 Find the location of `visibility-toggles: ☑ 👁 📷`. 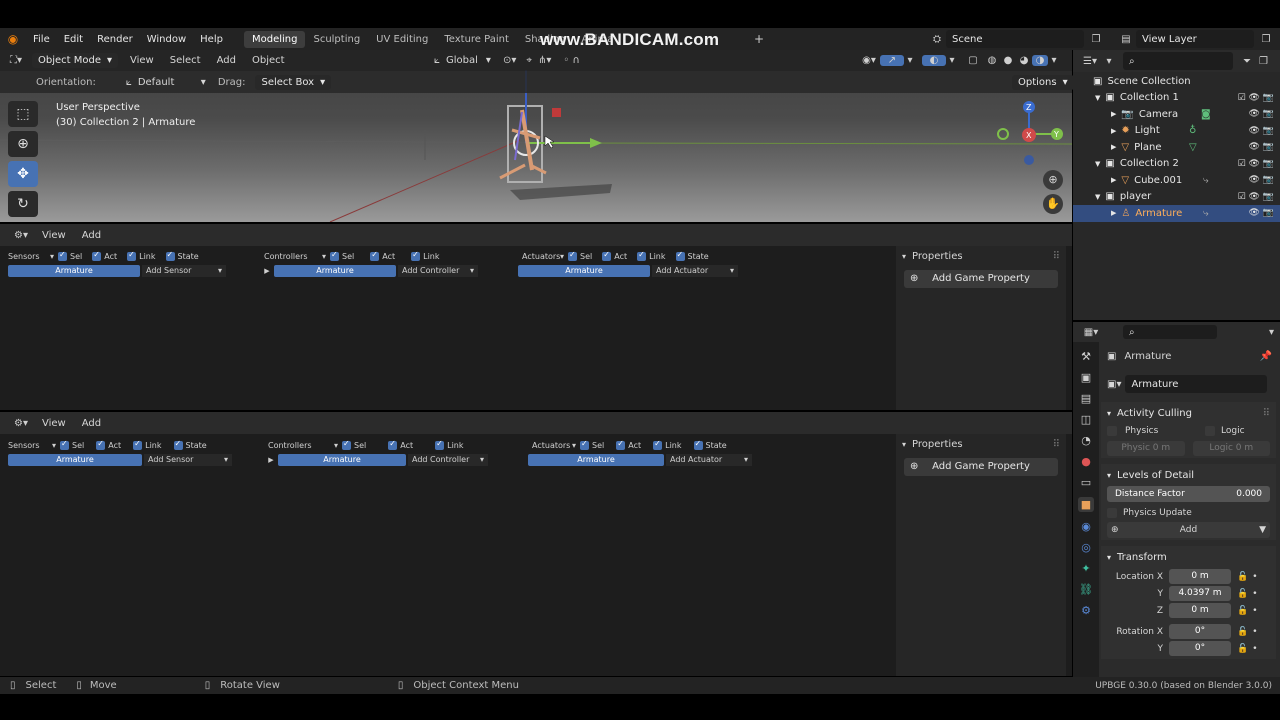

visibility-toggles: ☑ 👁 📷 is located at coordinates (1256, 197).